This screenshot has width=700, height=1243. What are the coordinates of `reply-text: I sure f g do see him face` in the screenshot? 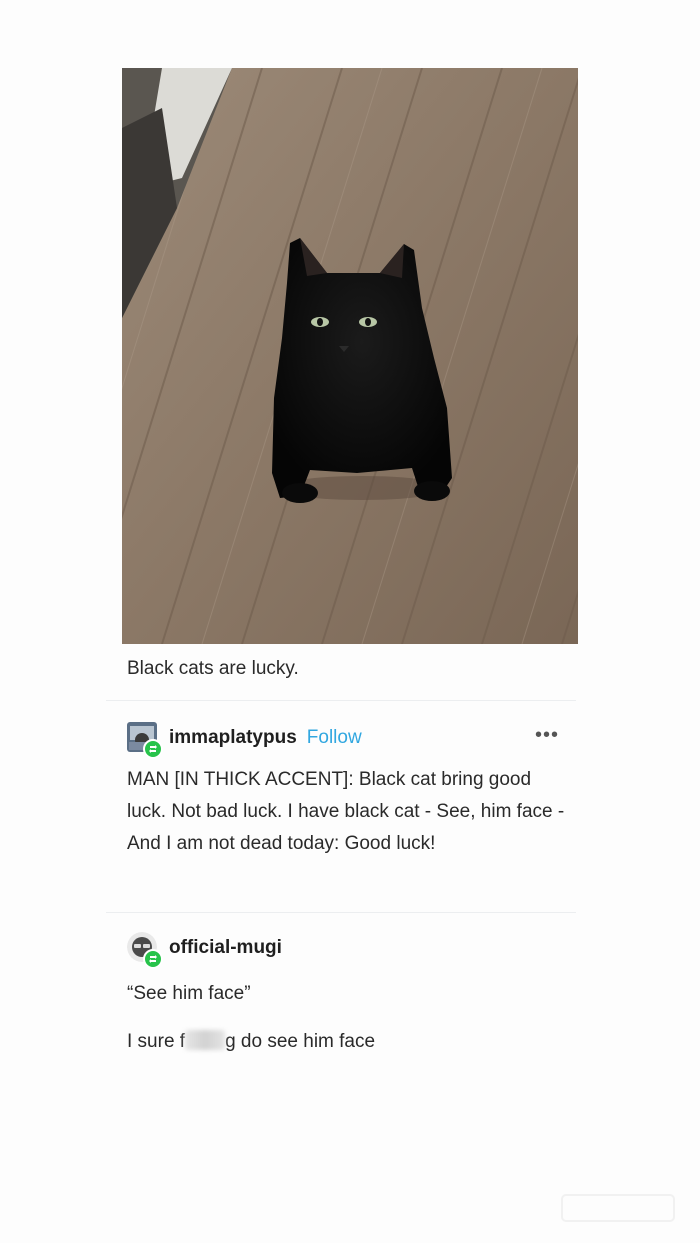 It's located at (347, 1042).